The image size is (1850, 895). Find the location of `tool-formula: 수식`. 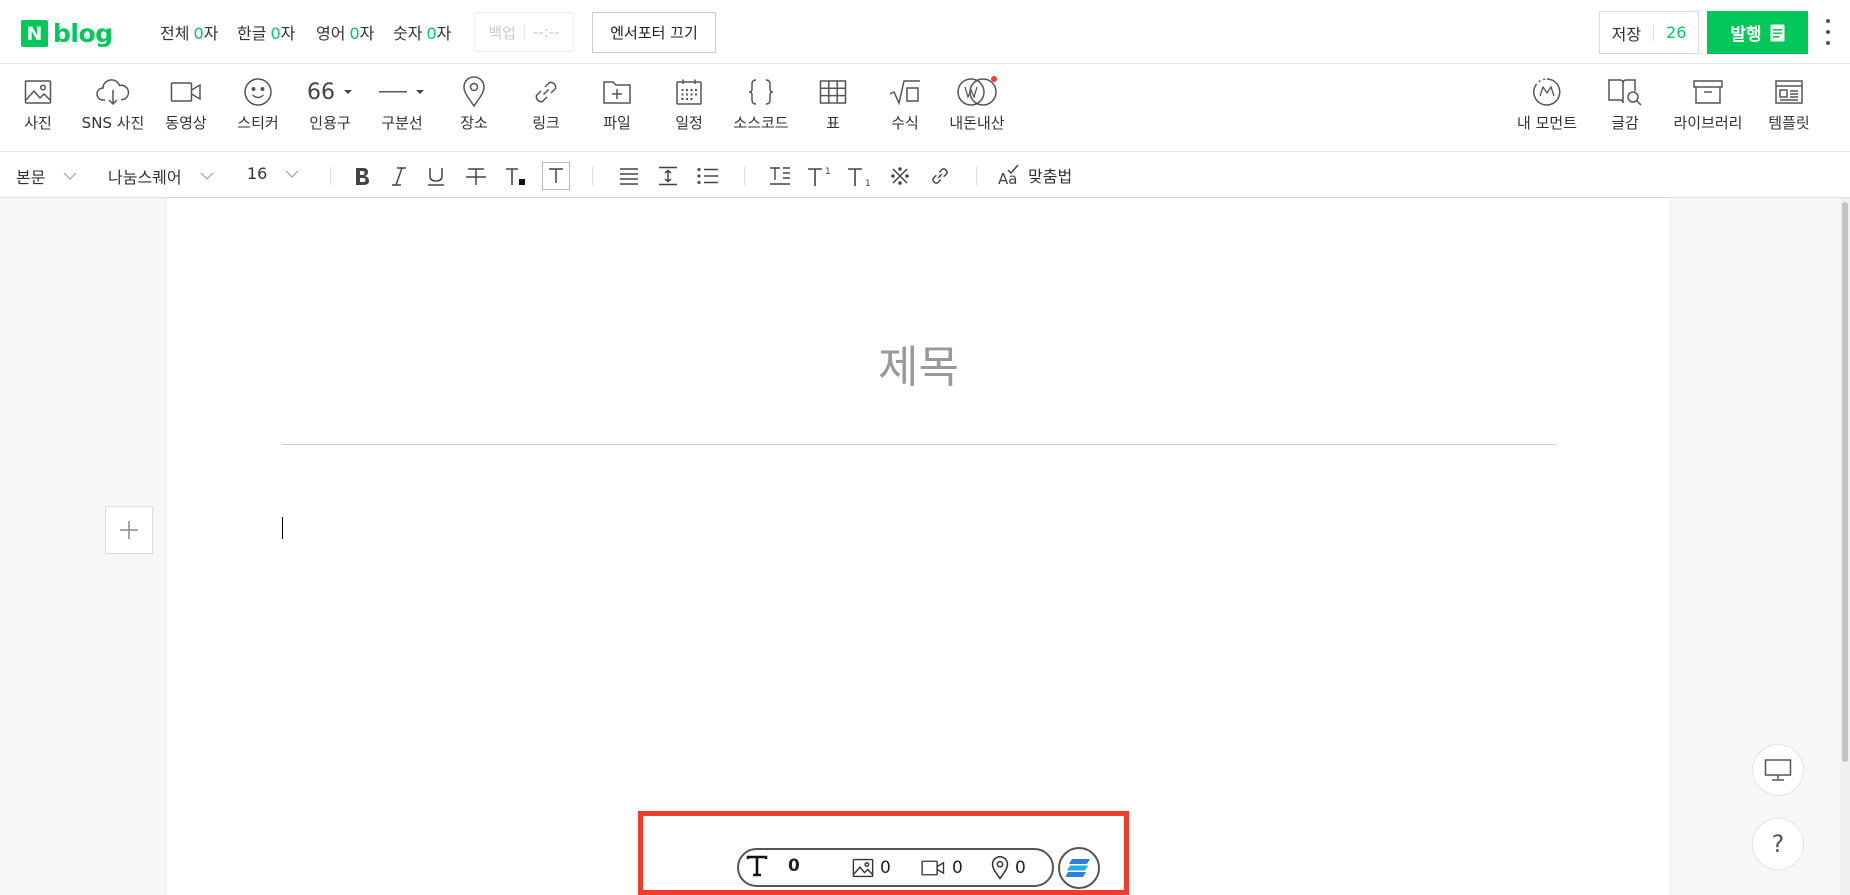

tool-formula: 수식 is located at coordinates (905, 103).